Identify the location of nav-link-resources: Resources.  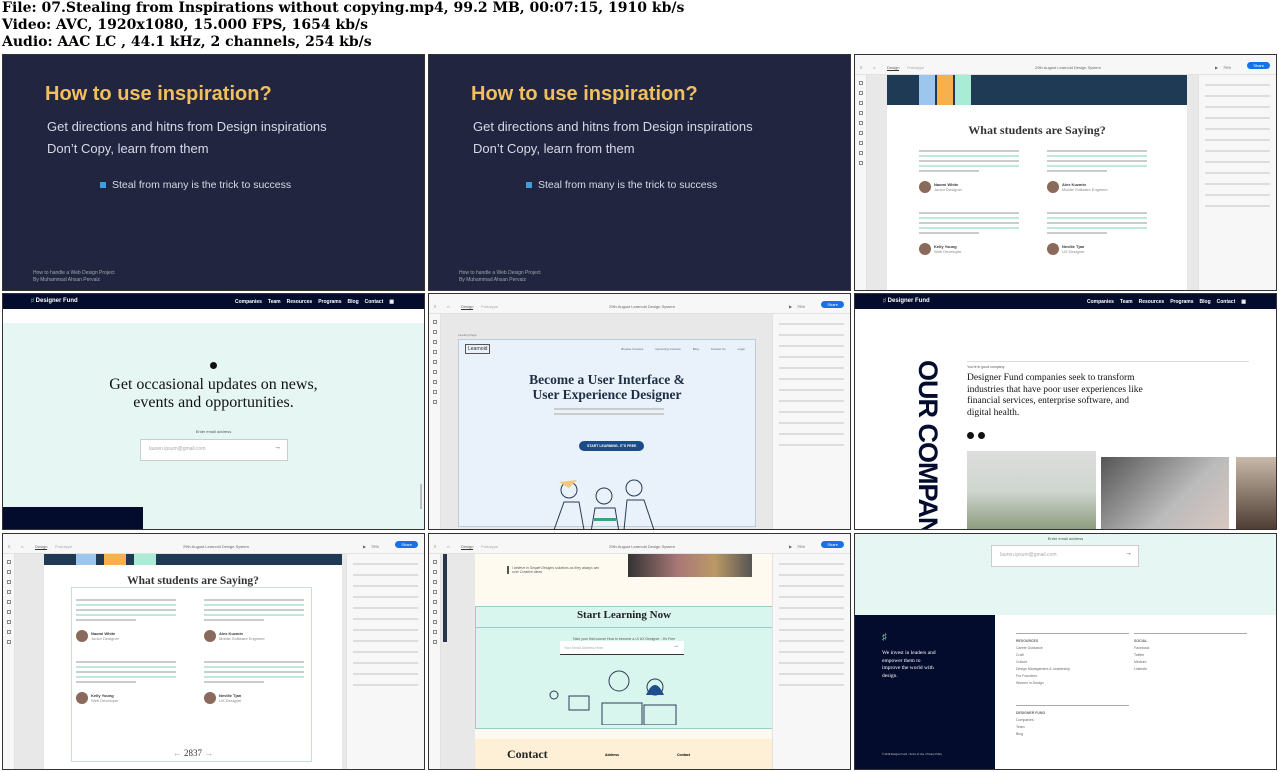
(300, 302).